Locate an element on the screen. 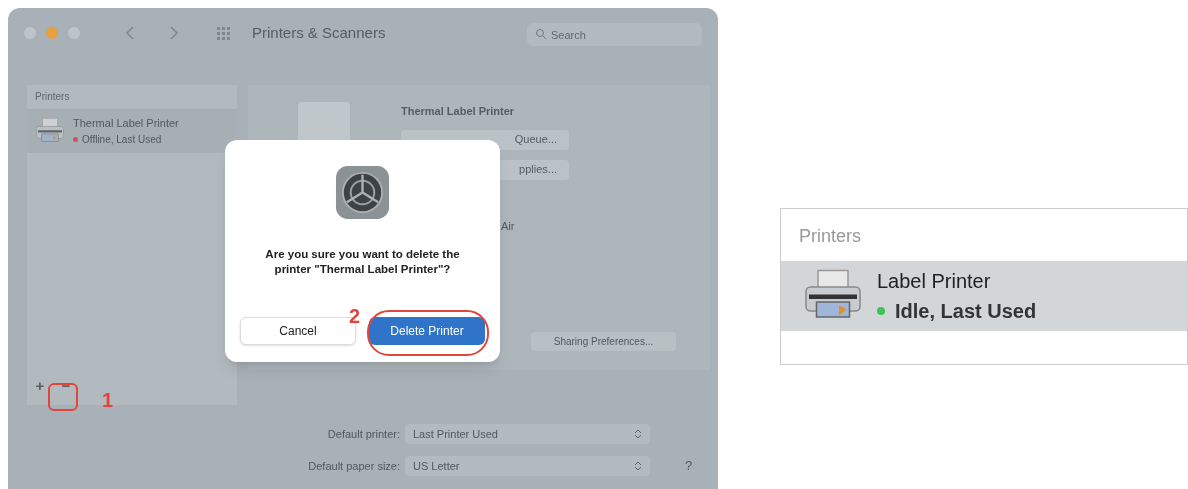 This screenshot has width=1188, height=489. back-icon is located at coordinates (130, 33).